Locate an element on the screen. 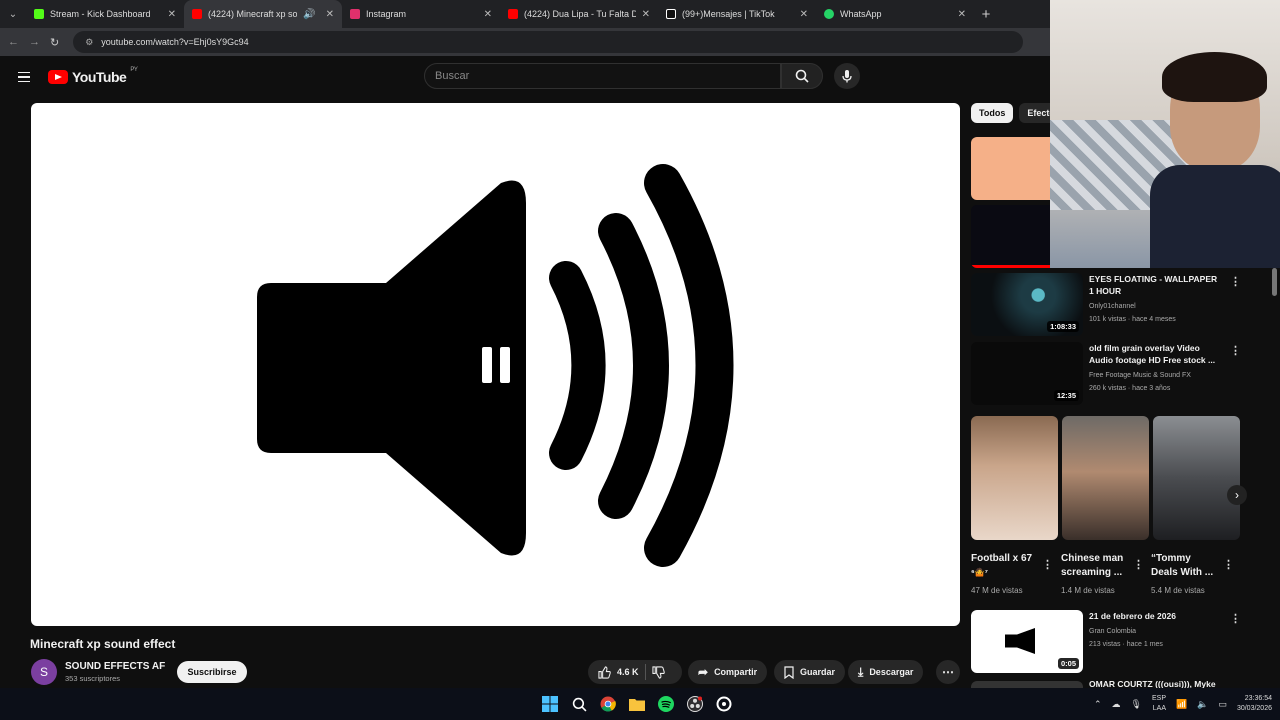  channel-avatar: S is located at coordinates (44, 672).